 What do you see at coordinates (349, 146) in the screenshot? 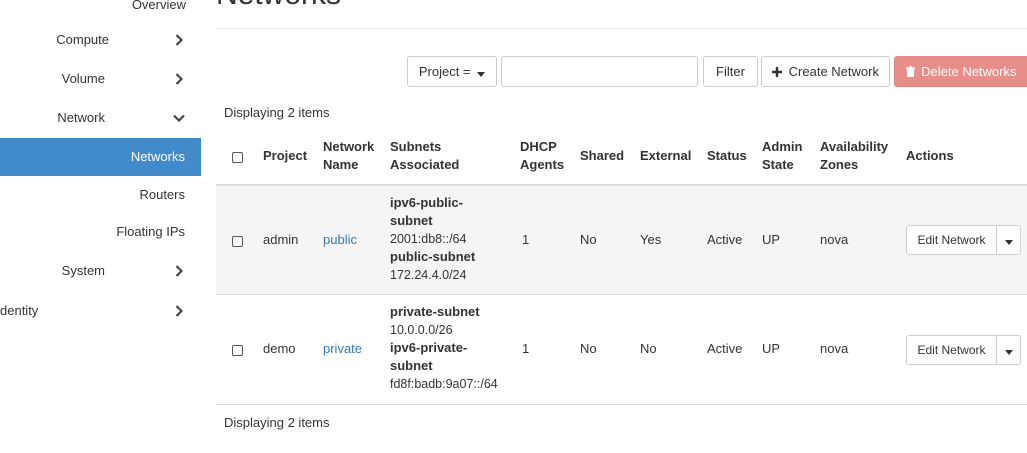
I see `header-text: Network` at bounding box center [349, 146].